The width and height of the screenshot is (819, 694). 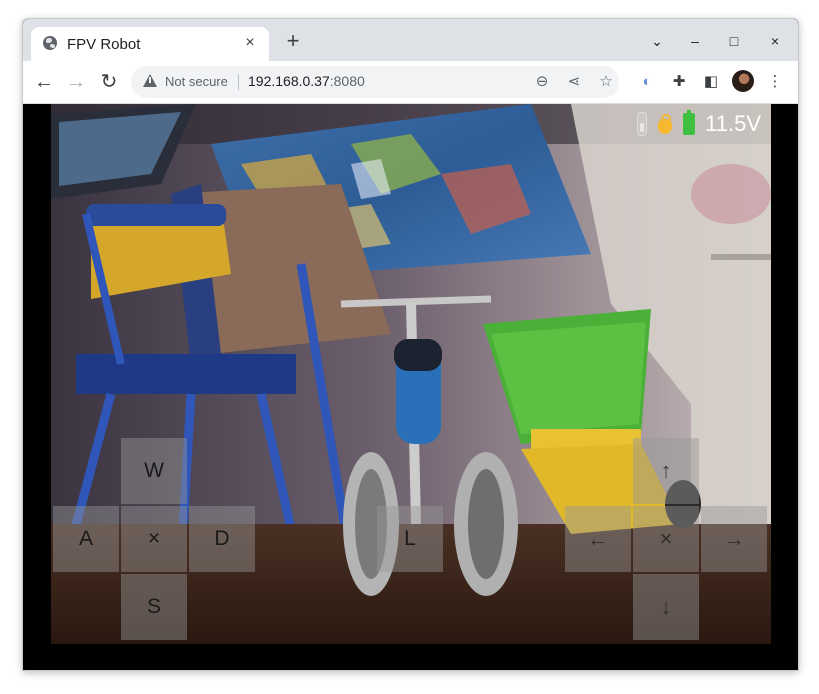 I want to click on wasd-stop-button: ×, so click(x=154, y=539).